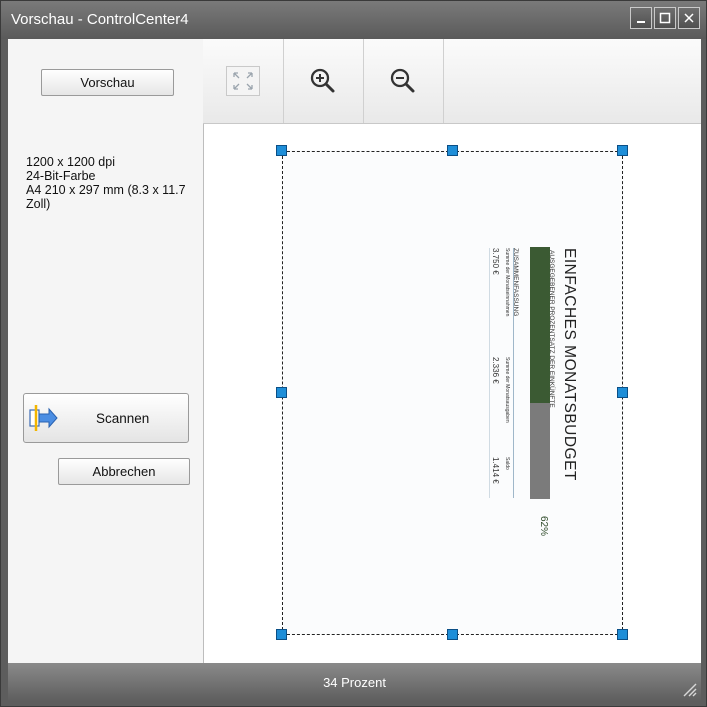 The image size is (707, 707). I want to click on zoom-out-button, so click(403, 81).